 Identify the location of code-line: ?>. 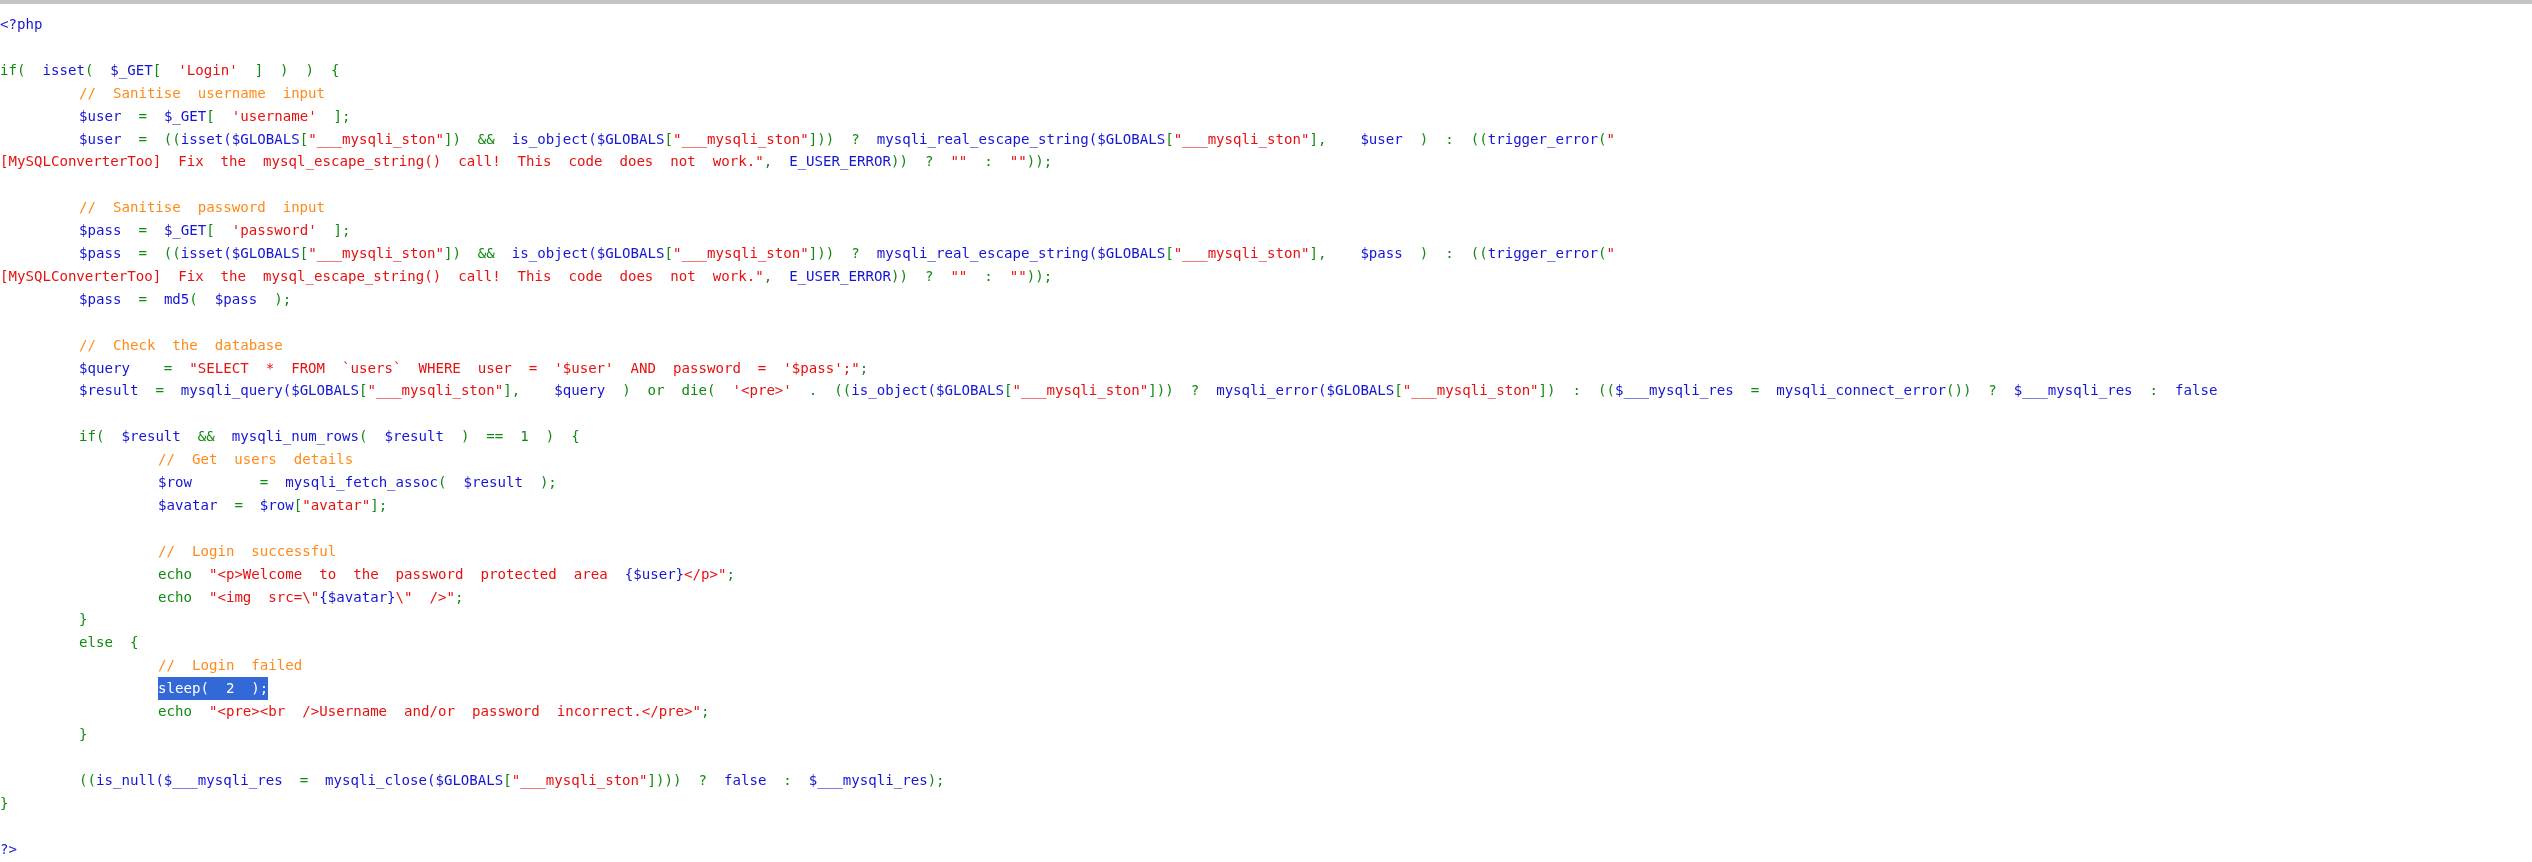
(8, 849).